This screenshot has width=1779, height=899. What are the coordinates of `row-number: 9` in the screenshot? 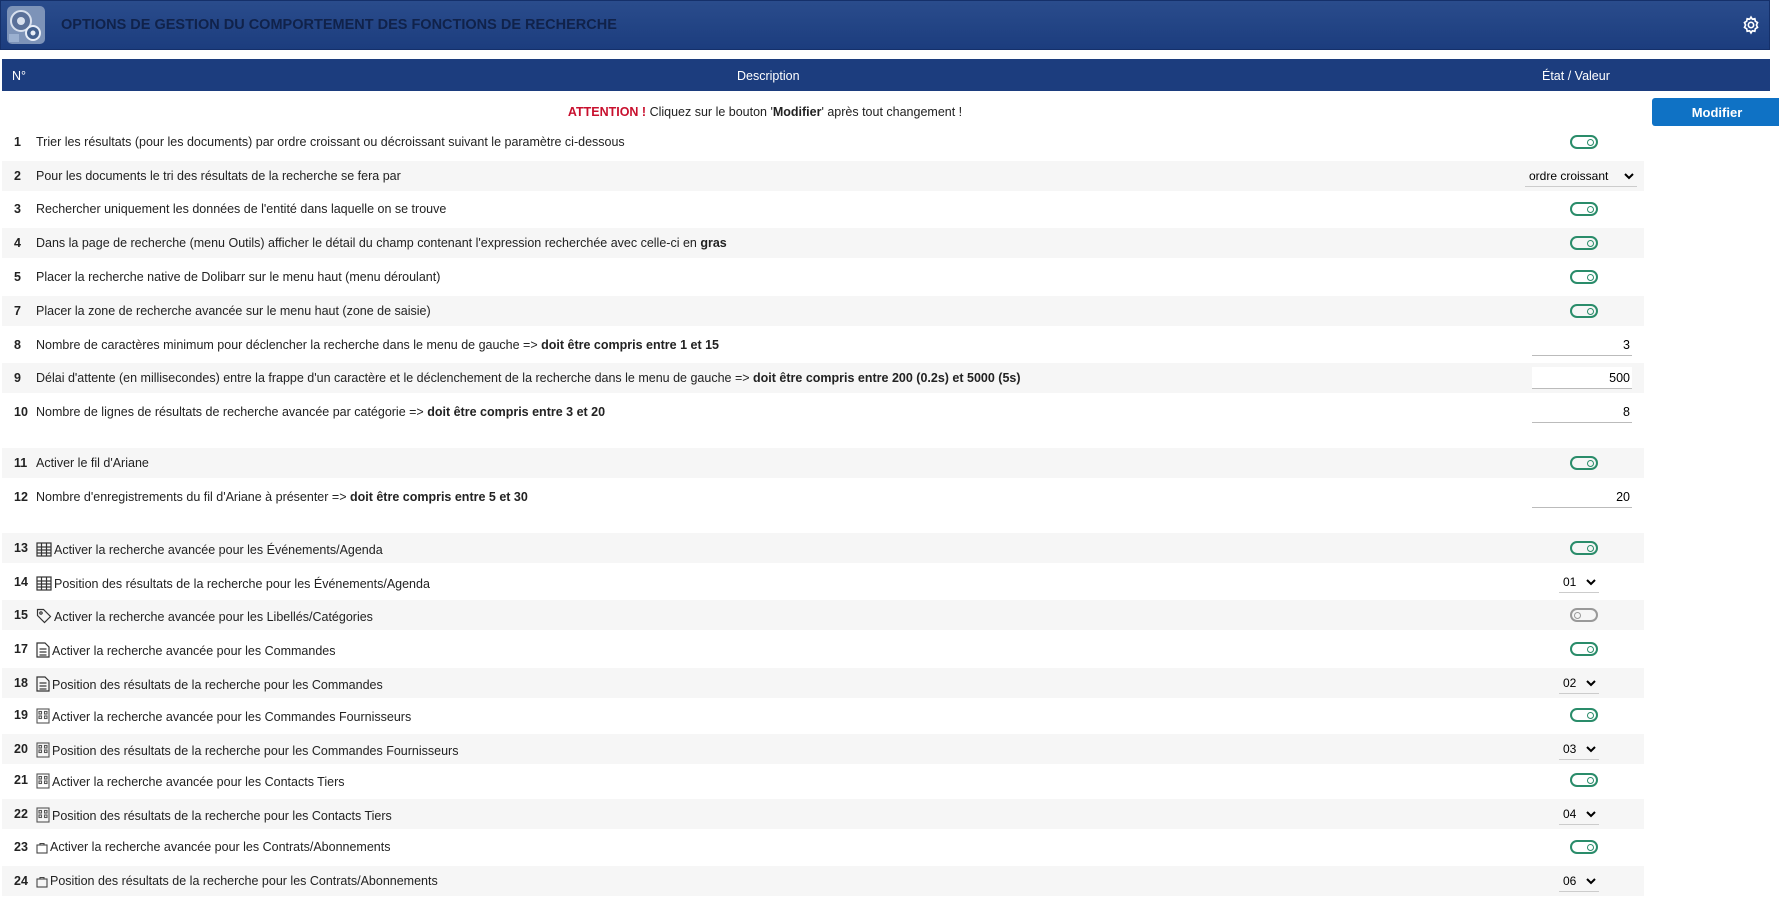 It's located at (17, 378).